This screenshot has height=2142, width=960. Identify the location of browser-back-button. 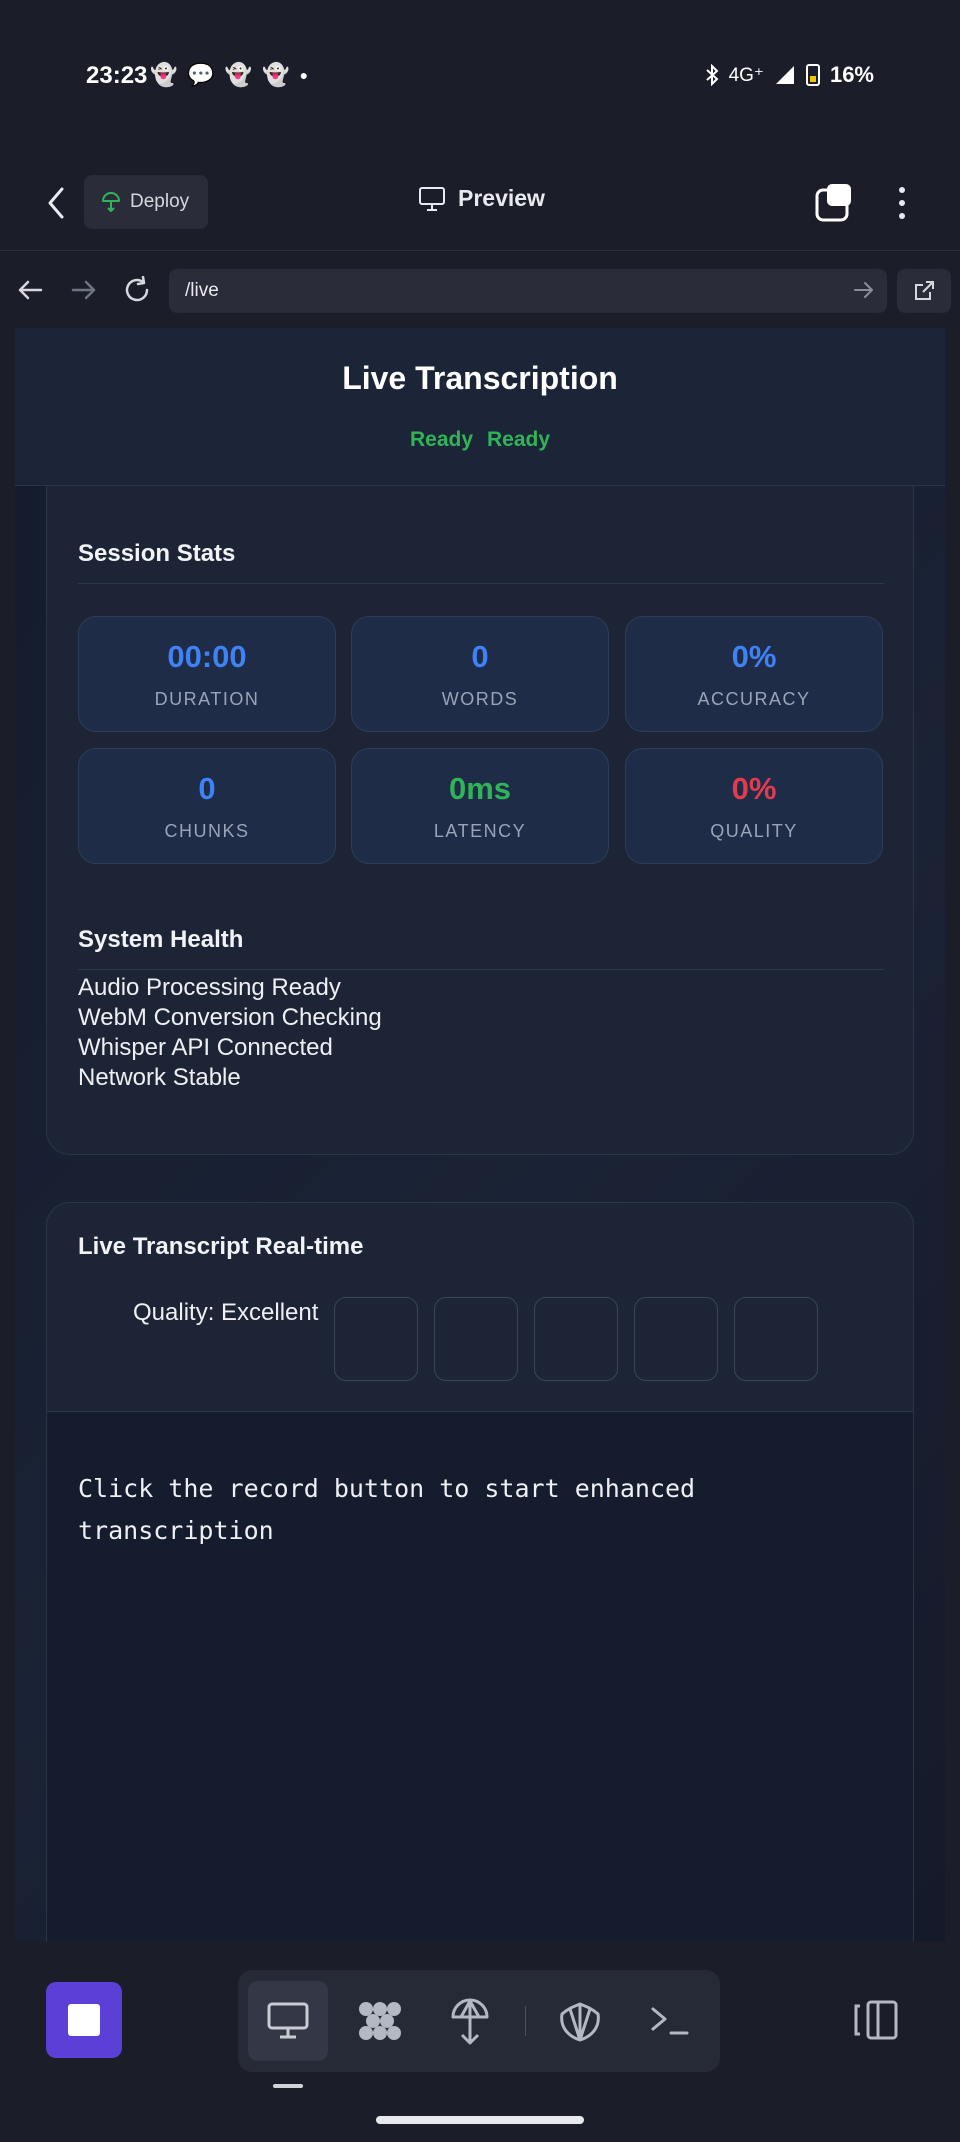
(30, 290).